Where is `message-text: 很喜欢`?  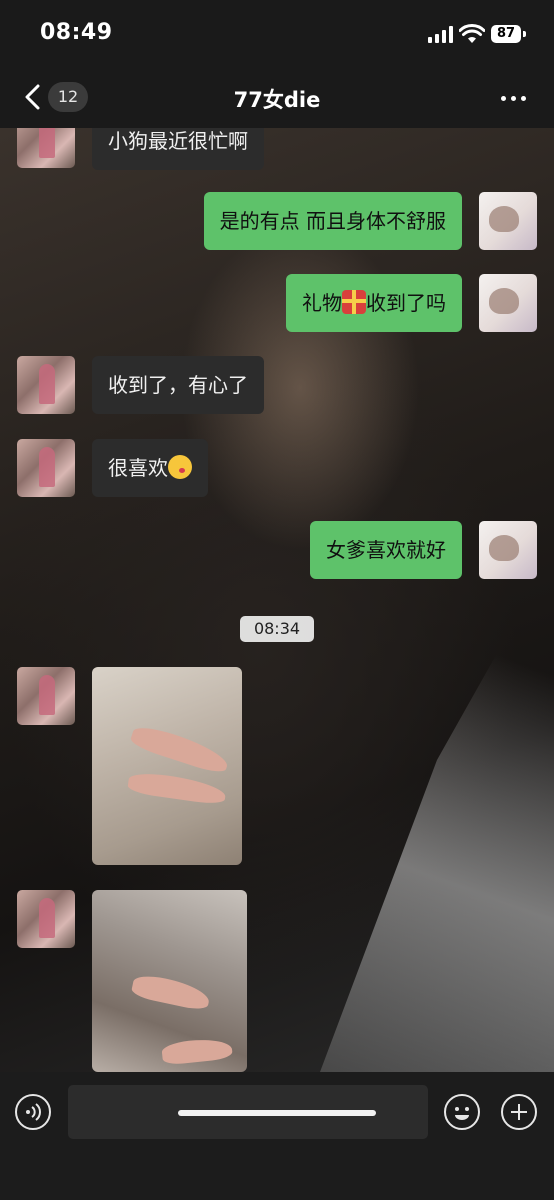 message-text: 很喜欢 is located at coordinates (138, 468).